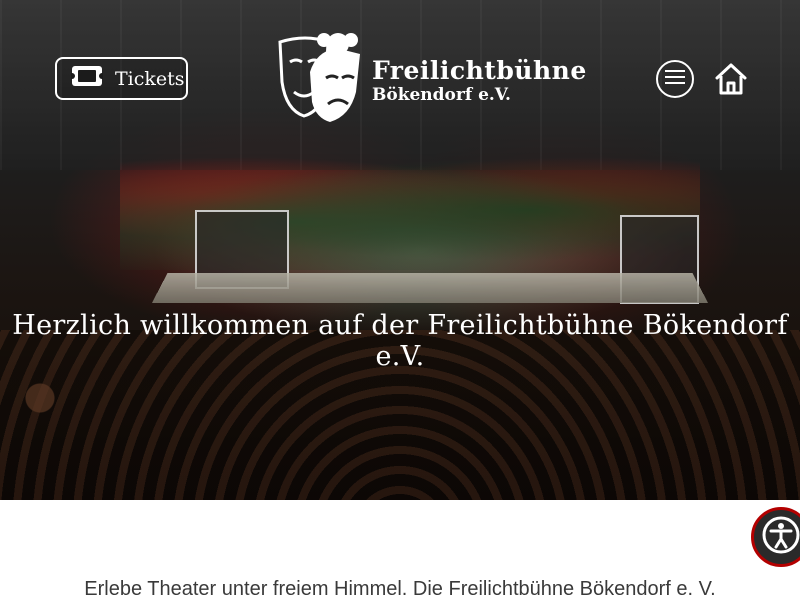 This screenshot has width=800, height=601. Describe the element at coordinates (479, 70) in the screenshot. I see `logo-title: Freilichtbühne` at that location.